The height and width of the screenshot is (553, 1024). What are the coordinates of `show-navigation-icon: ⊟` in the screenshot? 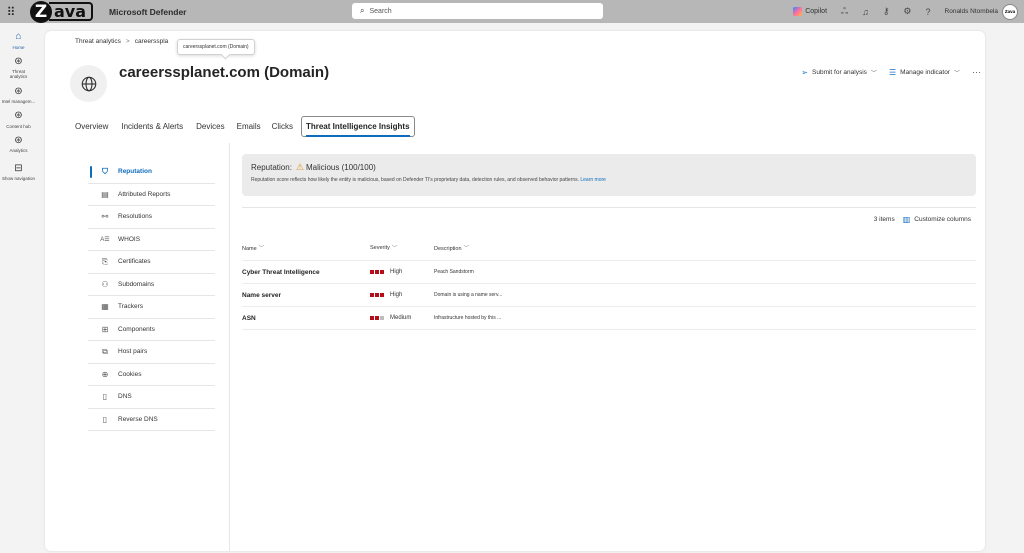 It's located at (18, 168).